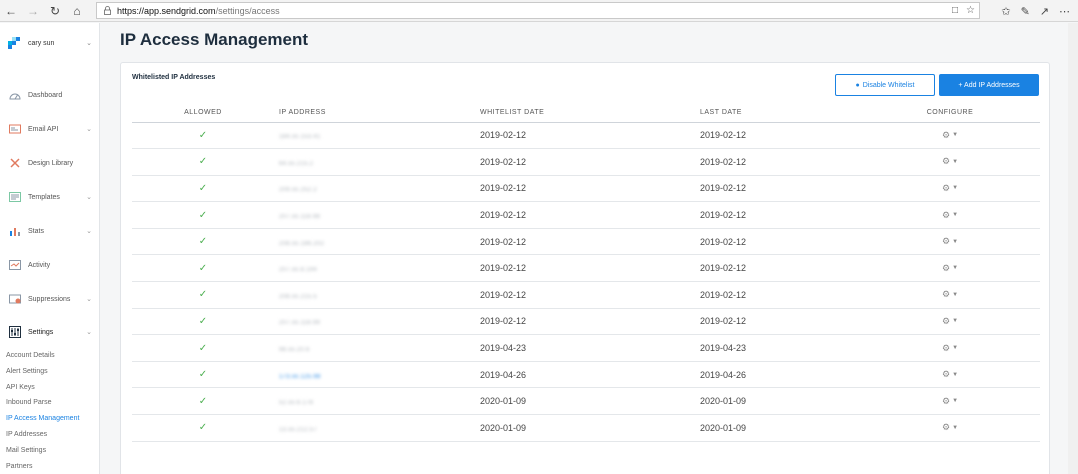 Image resolution: width=1078 pixels, height=474 pixels. Describe the element at coordinates (26, 435) in the screenshot. I see `settings-subitem-ip-addresses: IP Addresses` at that location.